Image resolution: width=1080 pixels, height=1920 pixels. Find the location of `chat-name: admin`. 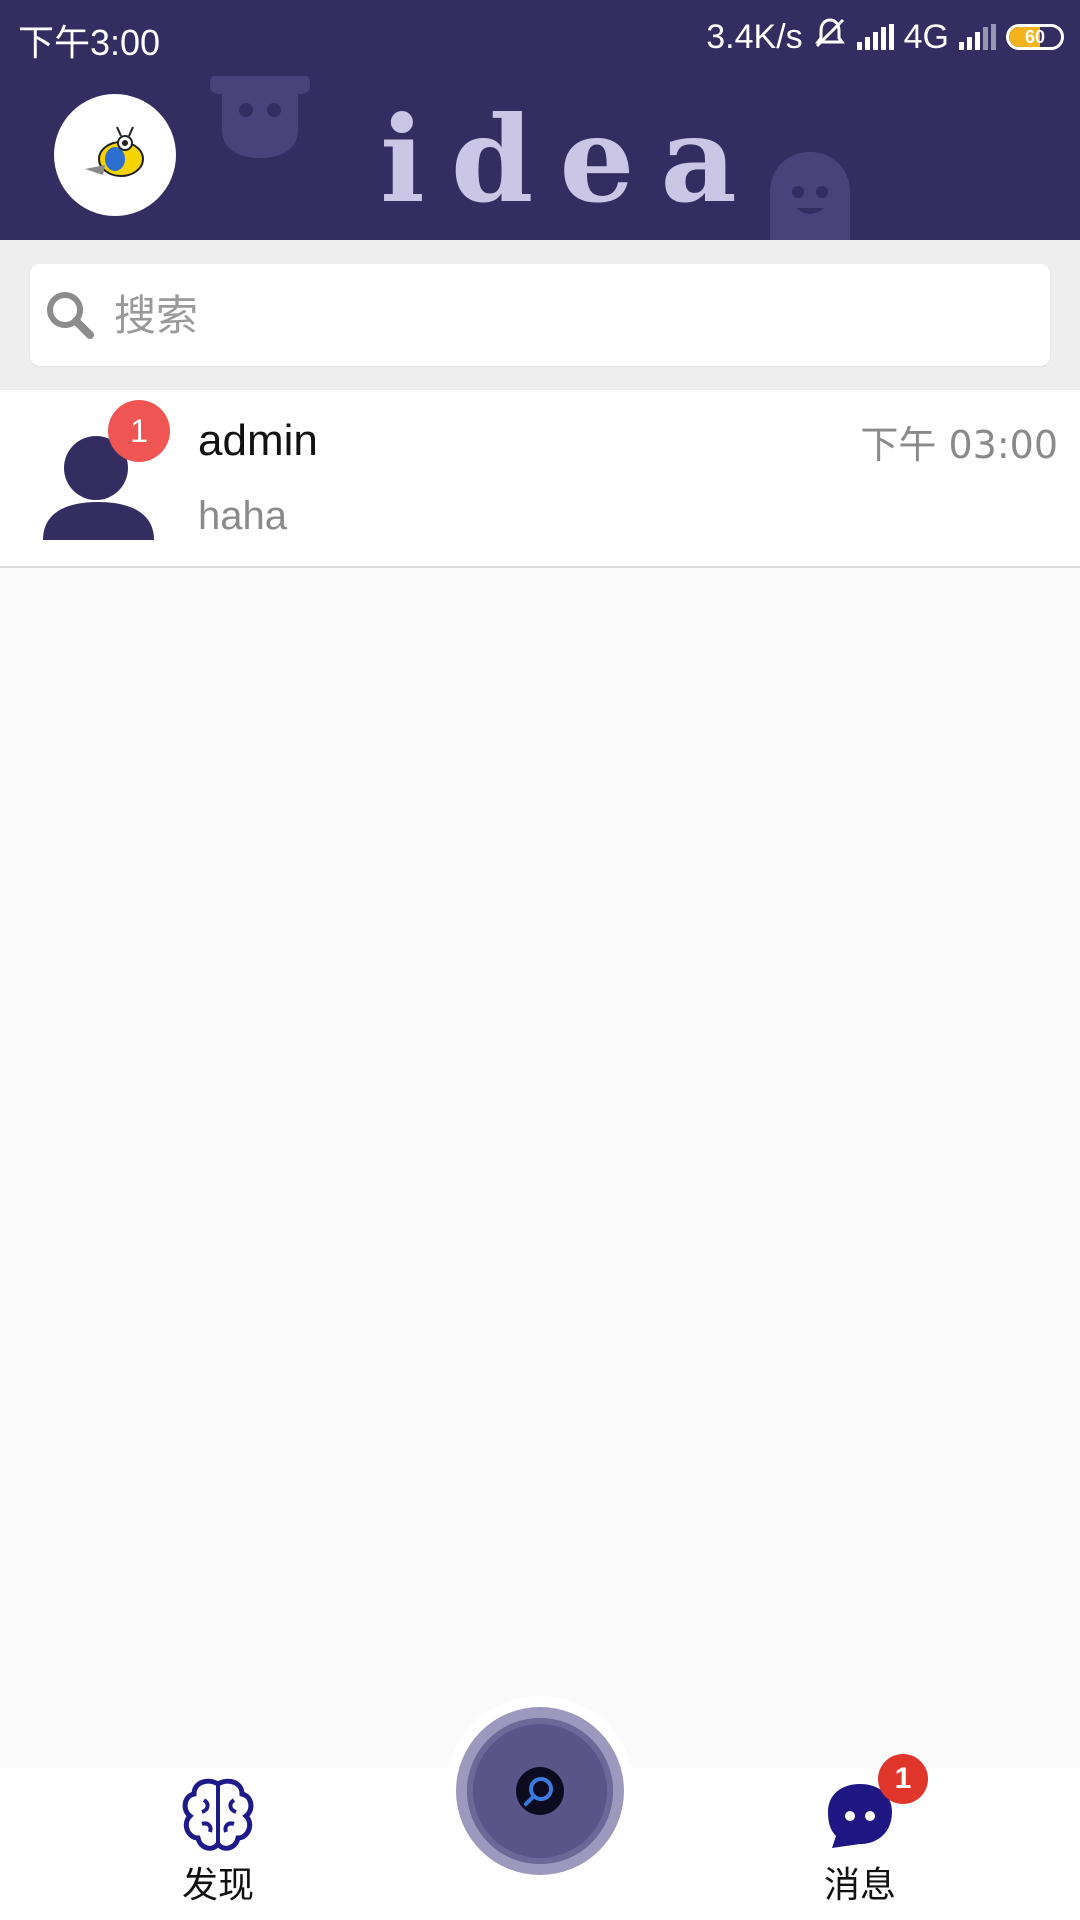

chat-name: admin is located at coordinates (258, 440).